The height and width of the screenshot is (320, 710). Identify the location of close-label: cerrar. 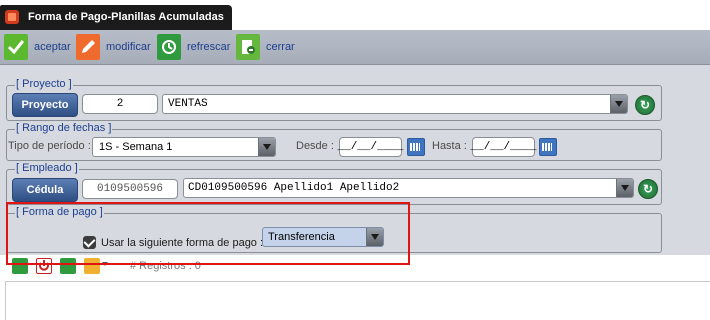
(280, 47).